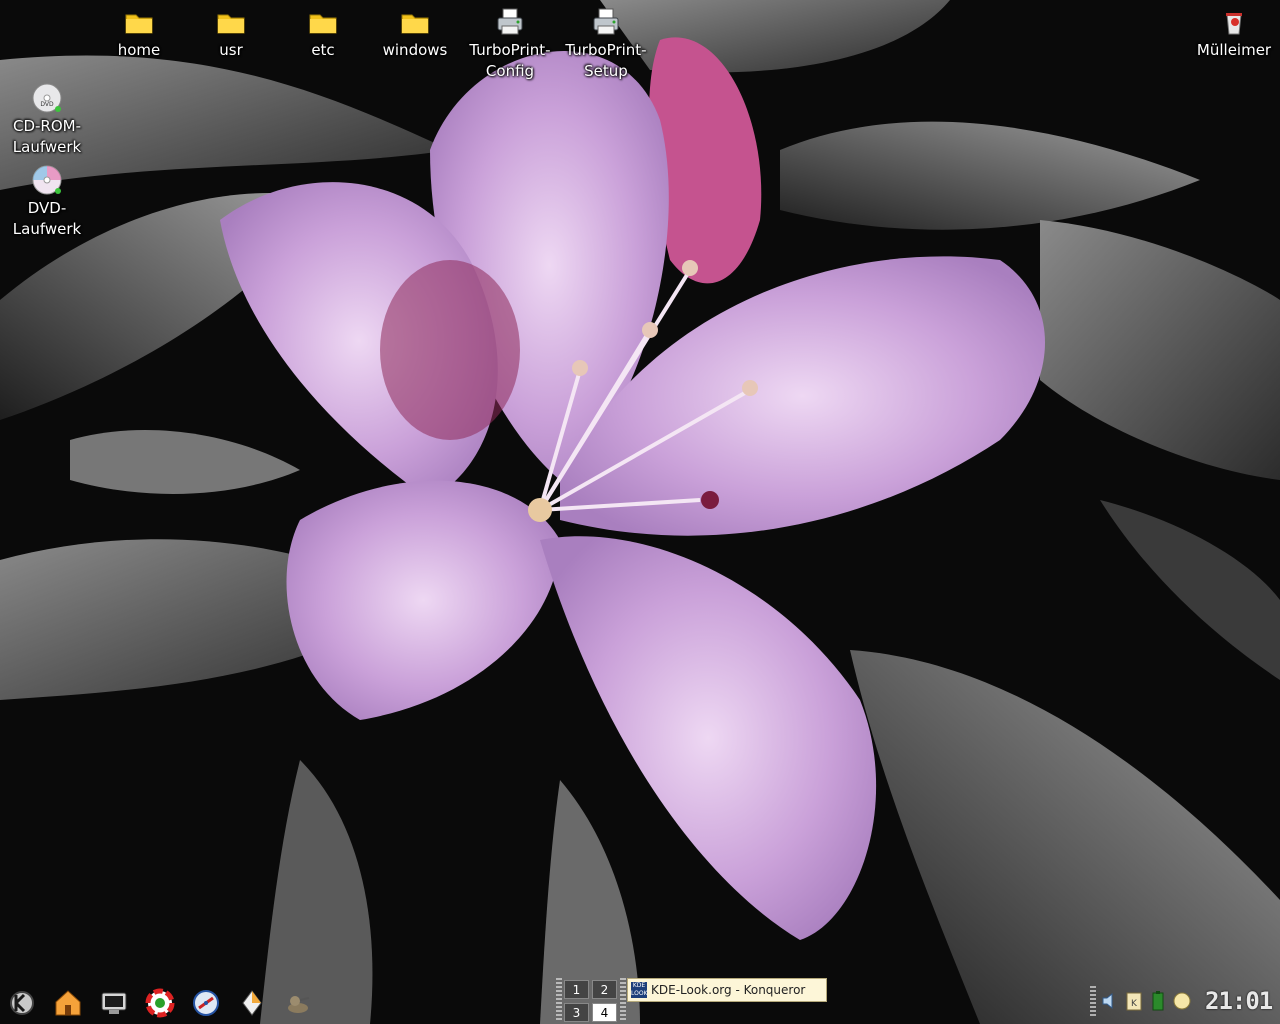 This screenshot has height=1024, width=1280. Describe the element at coordinates (47, 98) in the screenshot. I see `dvd-drive-icon: DVD` at that location.